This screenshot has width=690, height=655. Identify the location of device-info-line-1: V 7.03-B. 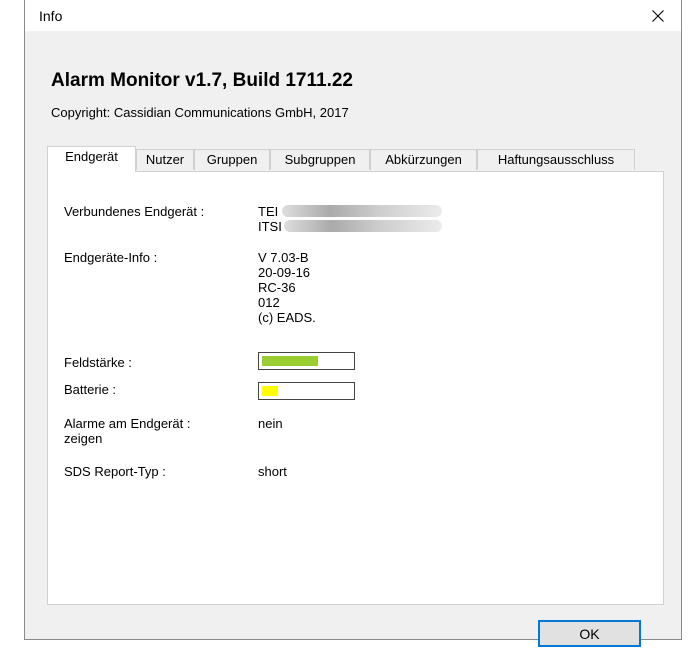
(283, 257).